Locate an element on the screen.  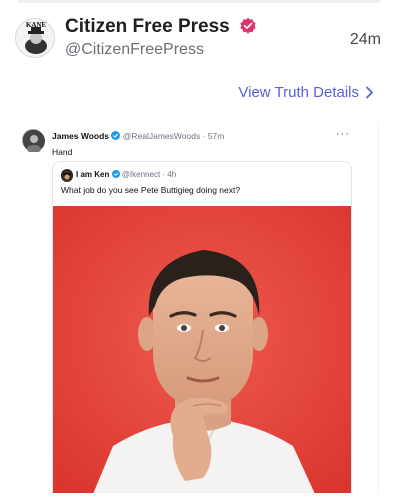
inner-quote-author-line: I am Ken @Ikennect · 4h is located at coordinates (126, 174).